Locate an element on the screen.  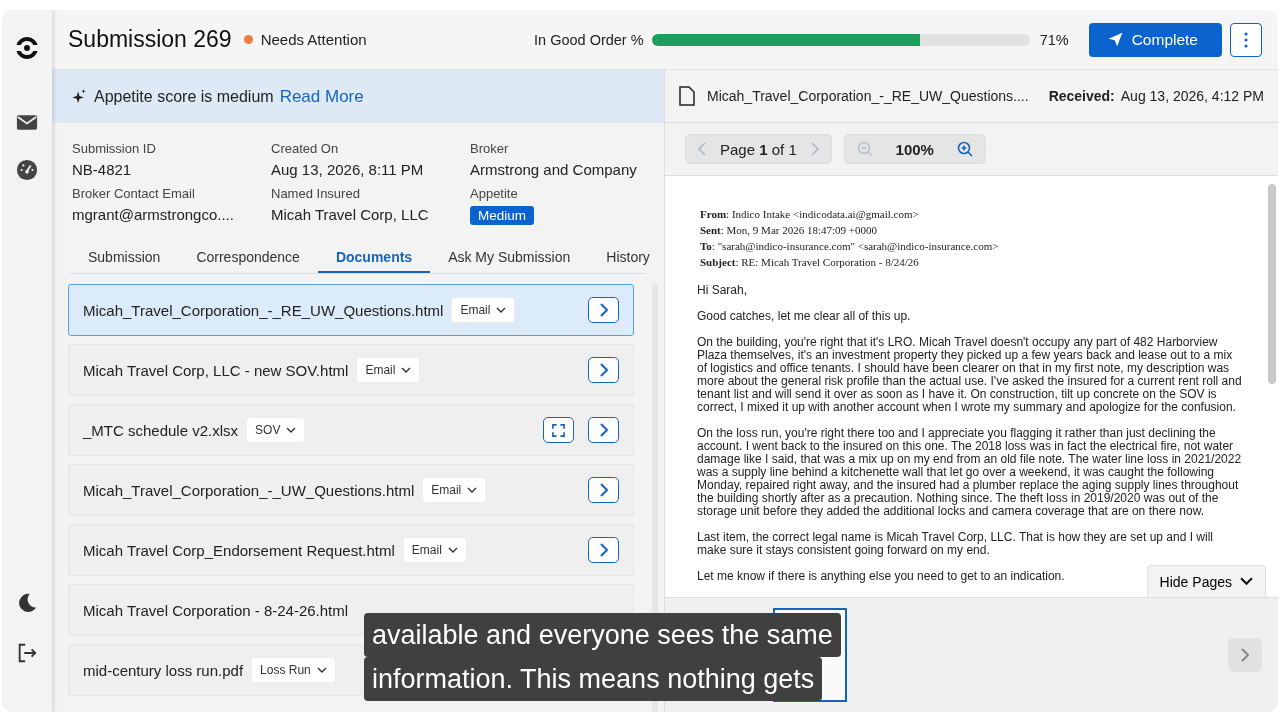
expand-icon is located at coordinates (558, 430).